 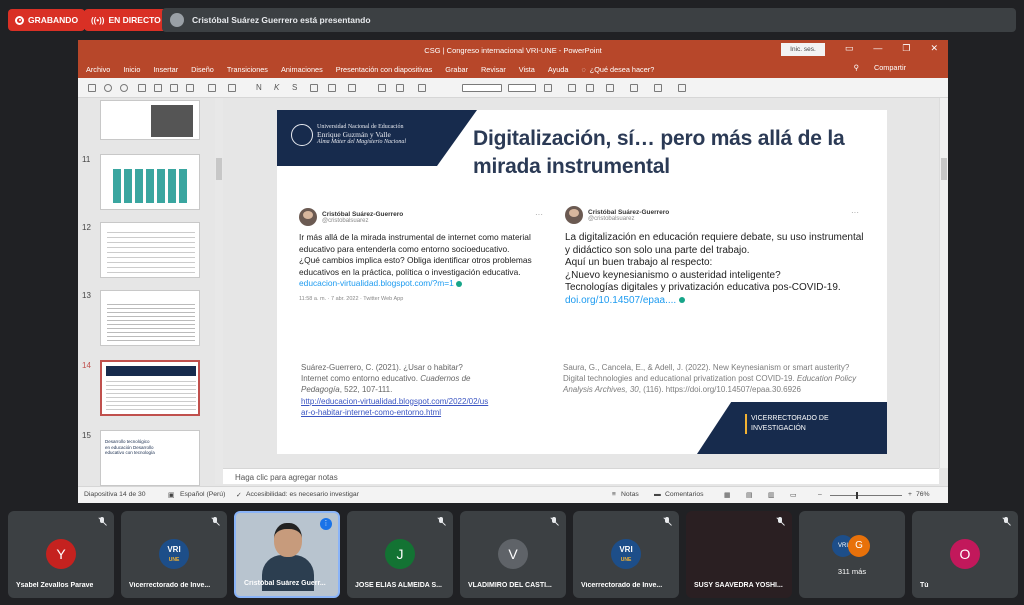 What do you see at coordinates (131, 69) in the screenshot?
I see `menu-inicio: Inicio` at bounding box center [131, 69].